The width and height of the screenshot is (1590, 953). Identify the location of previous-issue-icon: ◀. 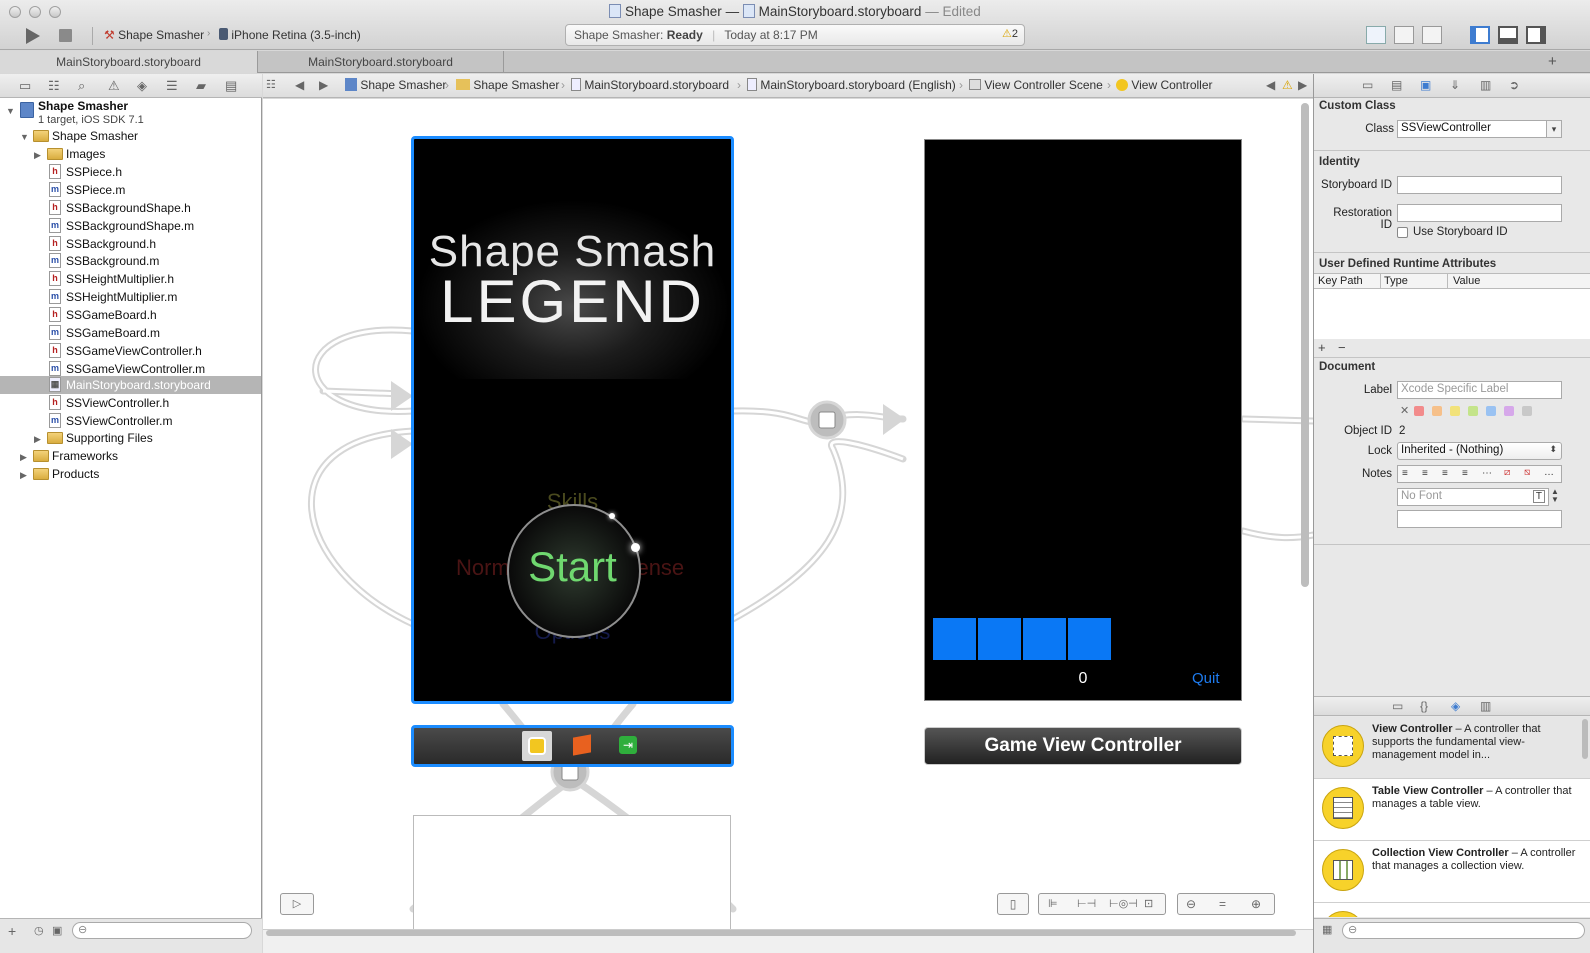
(1270, 85).